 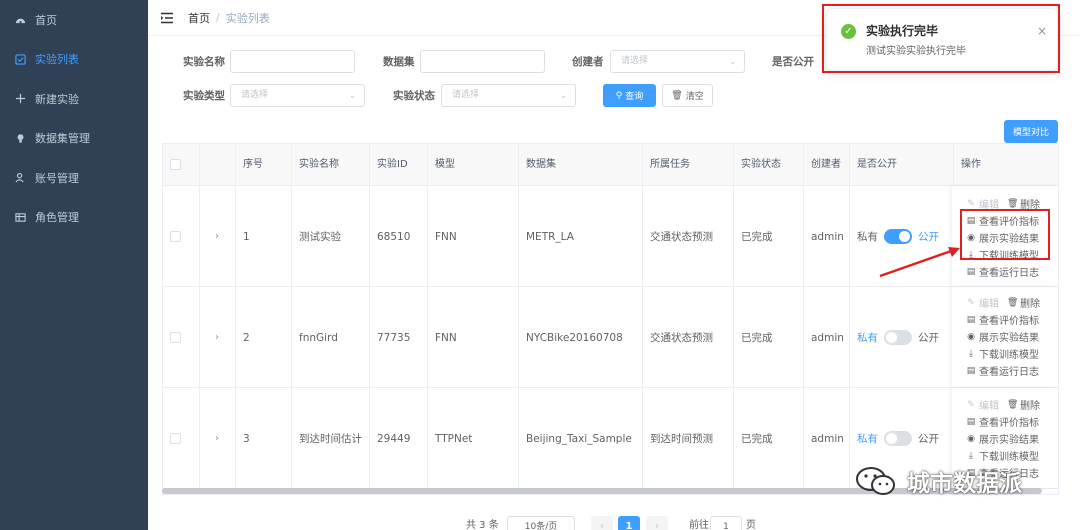 I want to click on clear-button-label: 清空, so click(x=694, y=97).